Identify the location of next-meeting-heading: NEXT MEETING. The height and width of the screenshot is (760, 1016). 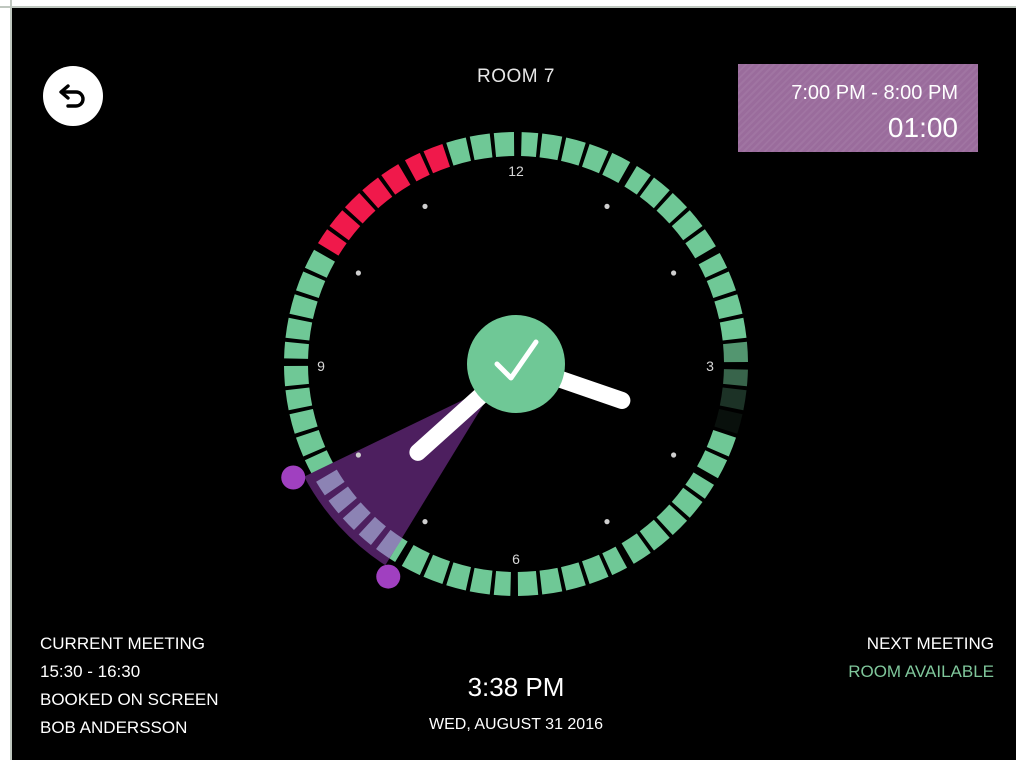
(930, 643).